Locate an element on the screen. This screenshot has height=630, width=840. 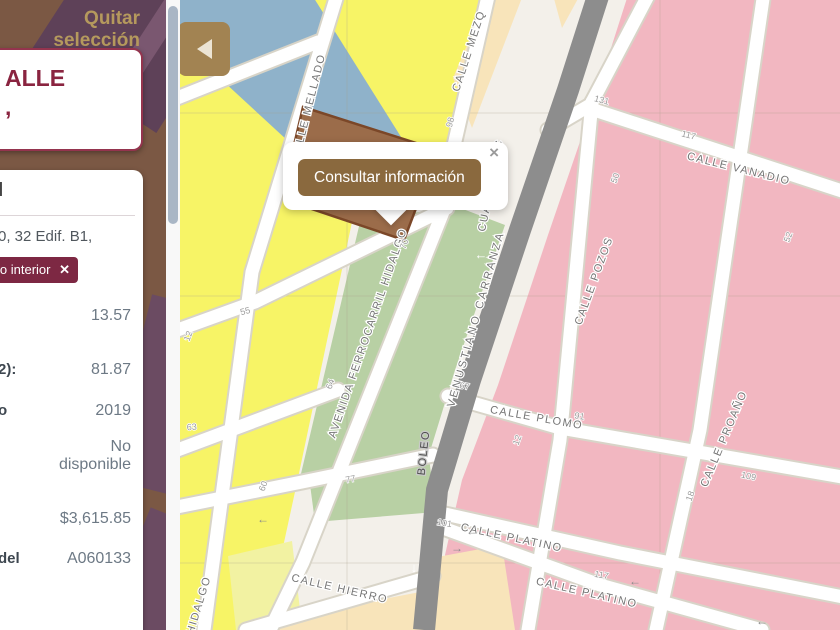
info-row: 2): 81.87 is located at coordinates (65, 370).